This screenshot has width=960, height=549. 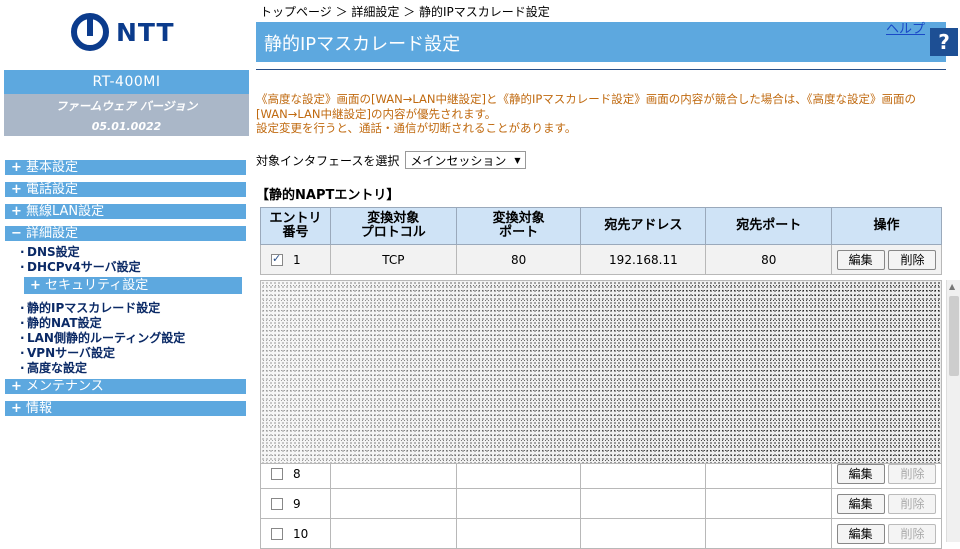 I want to click on nav-security-settings: + セキュリティ設定, so click(x=133, y=285).